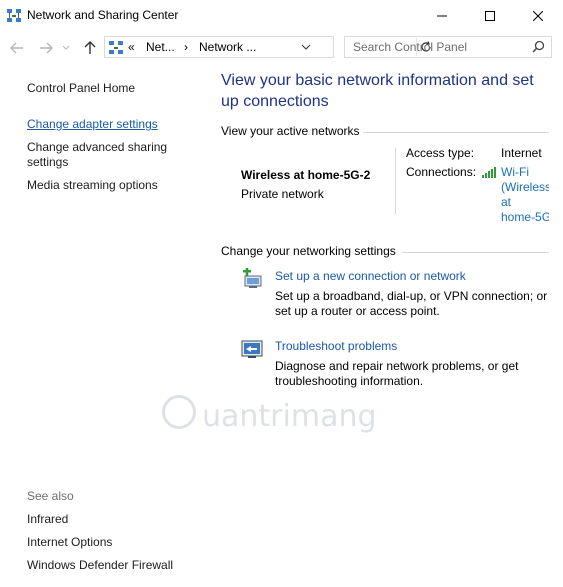  Describe the element at coordinates (308, 251) in the screenshot. I see `change-settings-label: Change your networking settings` at that location.